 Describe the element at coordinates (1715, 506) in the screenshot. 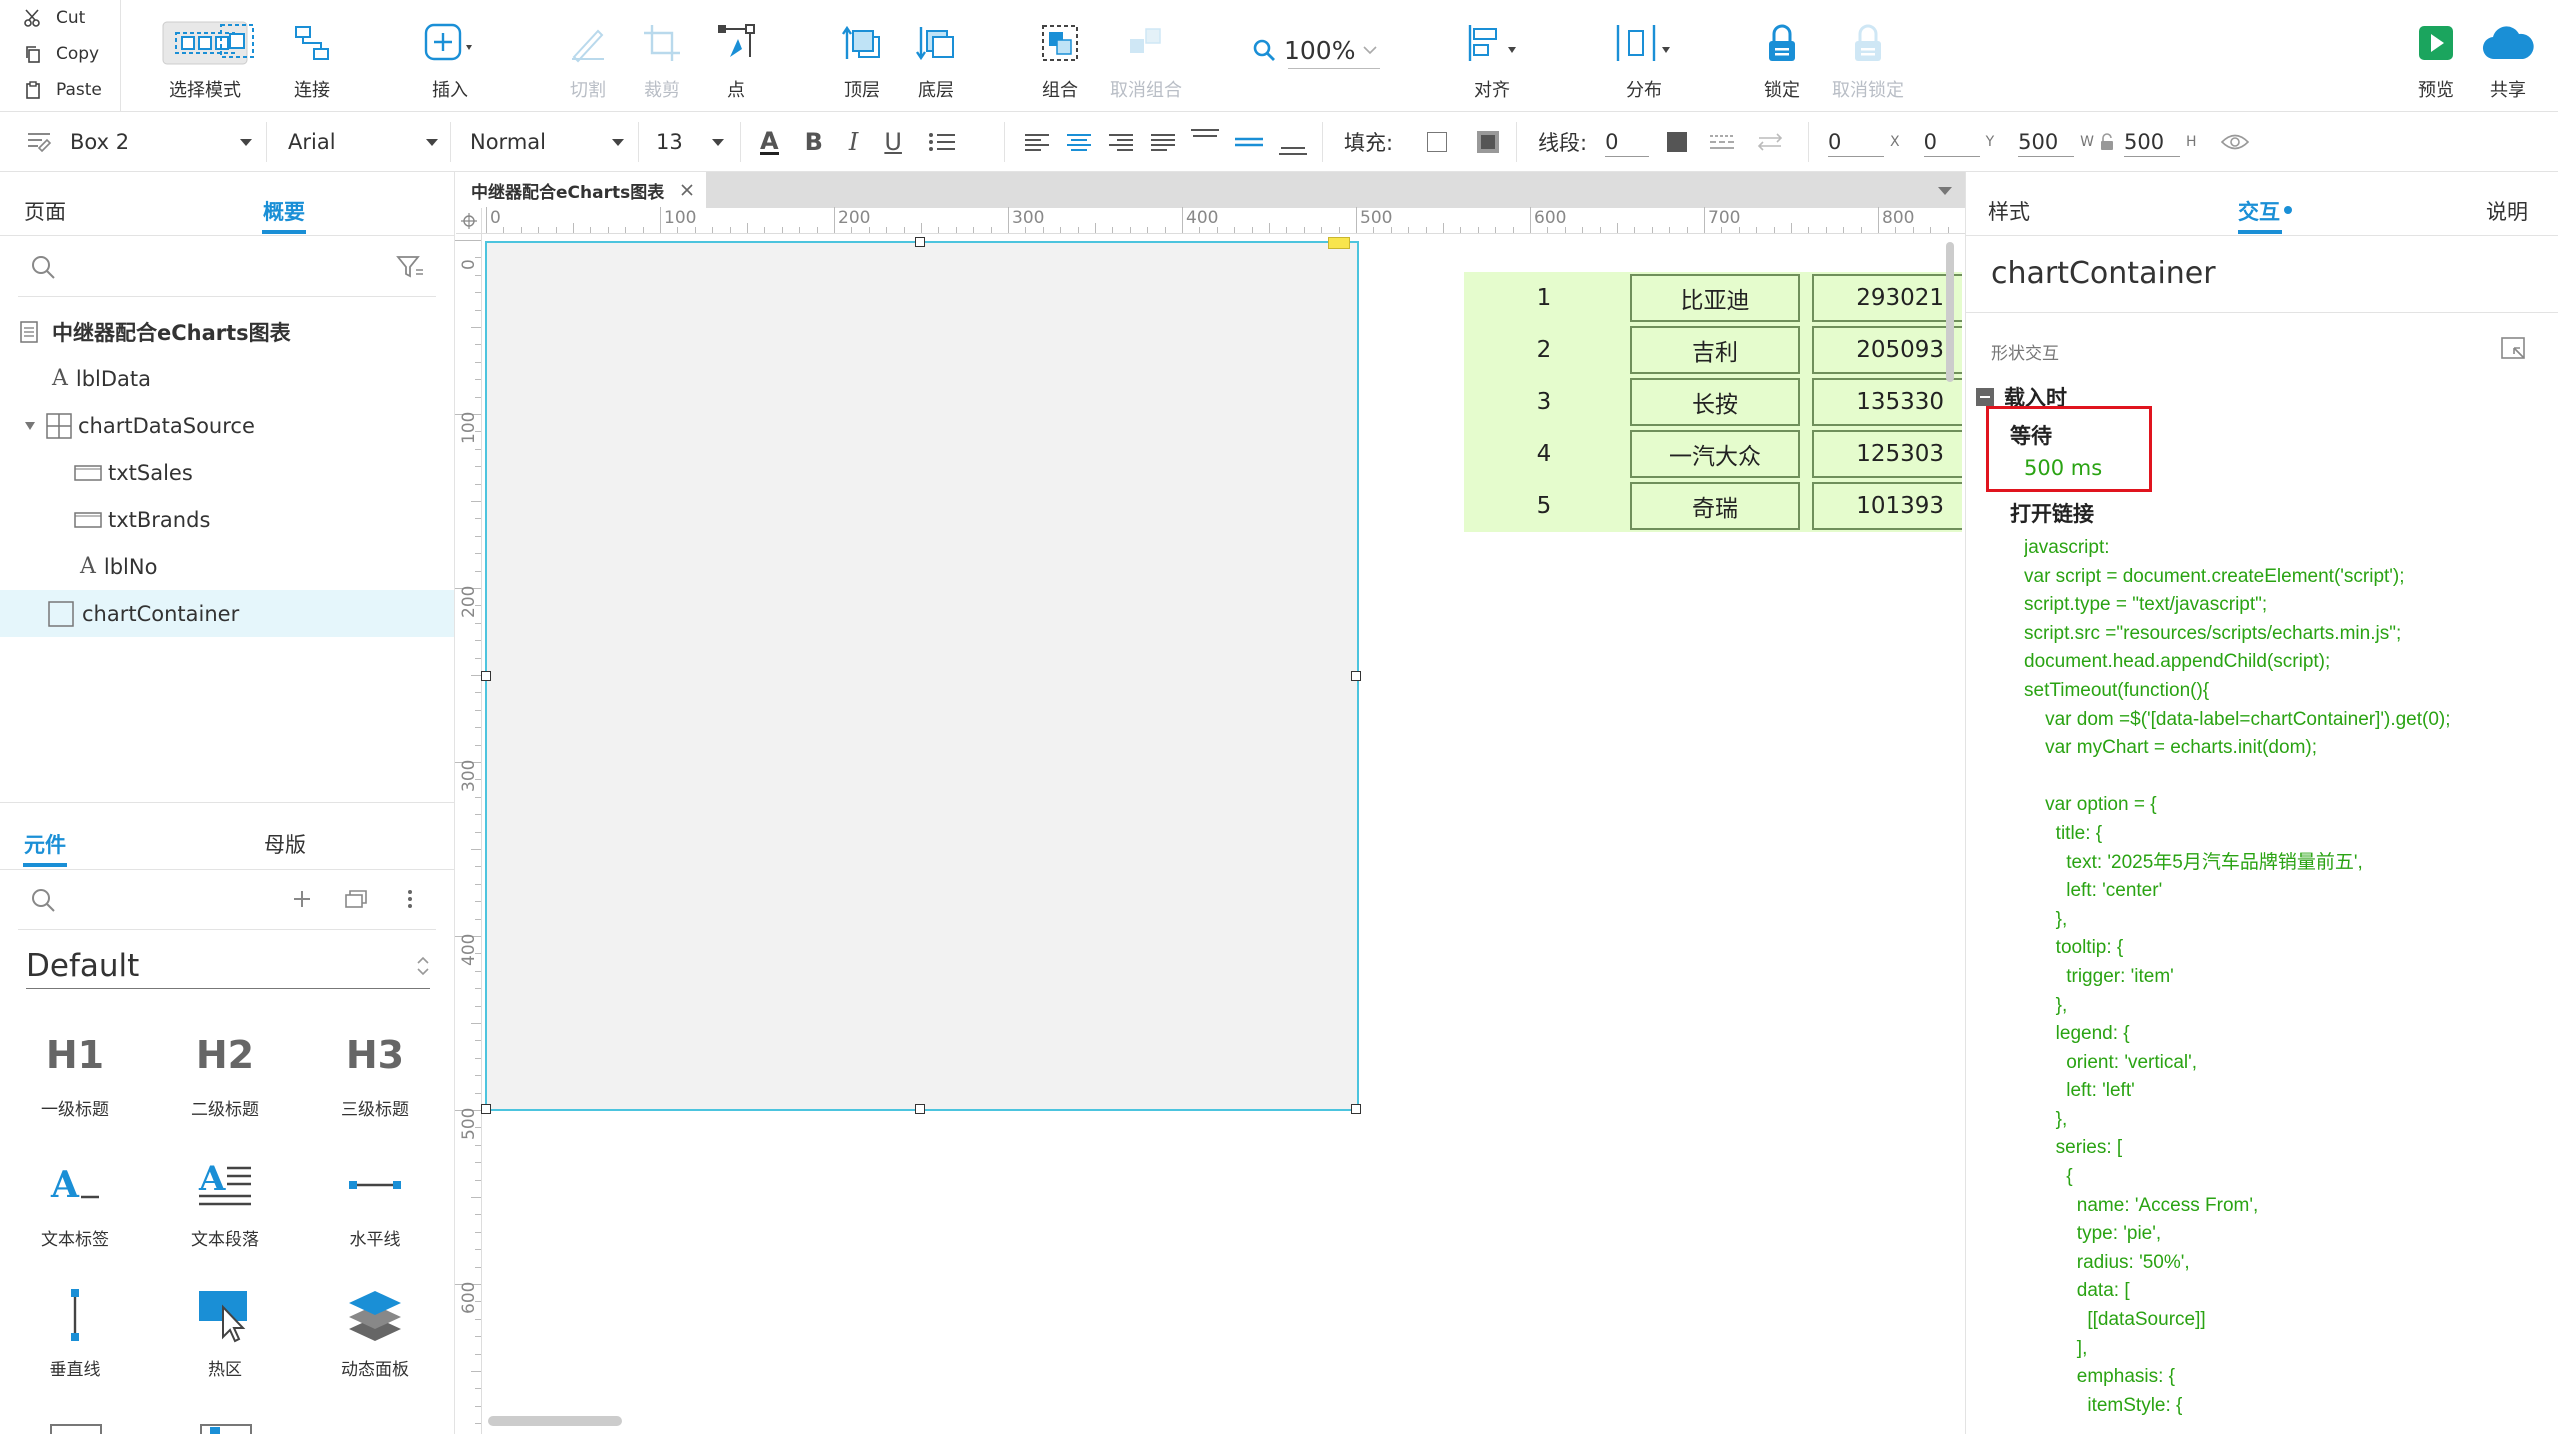

I see `brand-cell: 奇瑞` at that location.